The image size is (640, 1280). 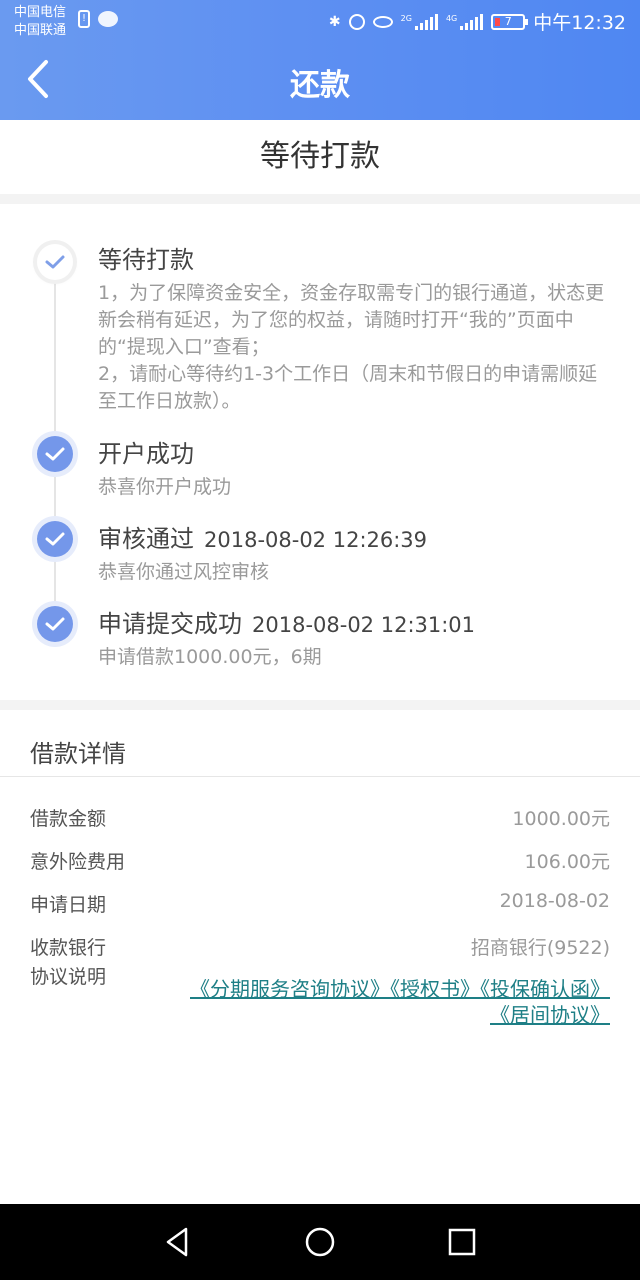 I want to click on triangle-back-icon, so click(x=177, y=1242).